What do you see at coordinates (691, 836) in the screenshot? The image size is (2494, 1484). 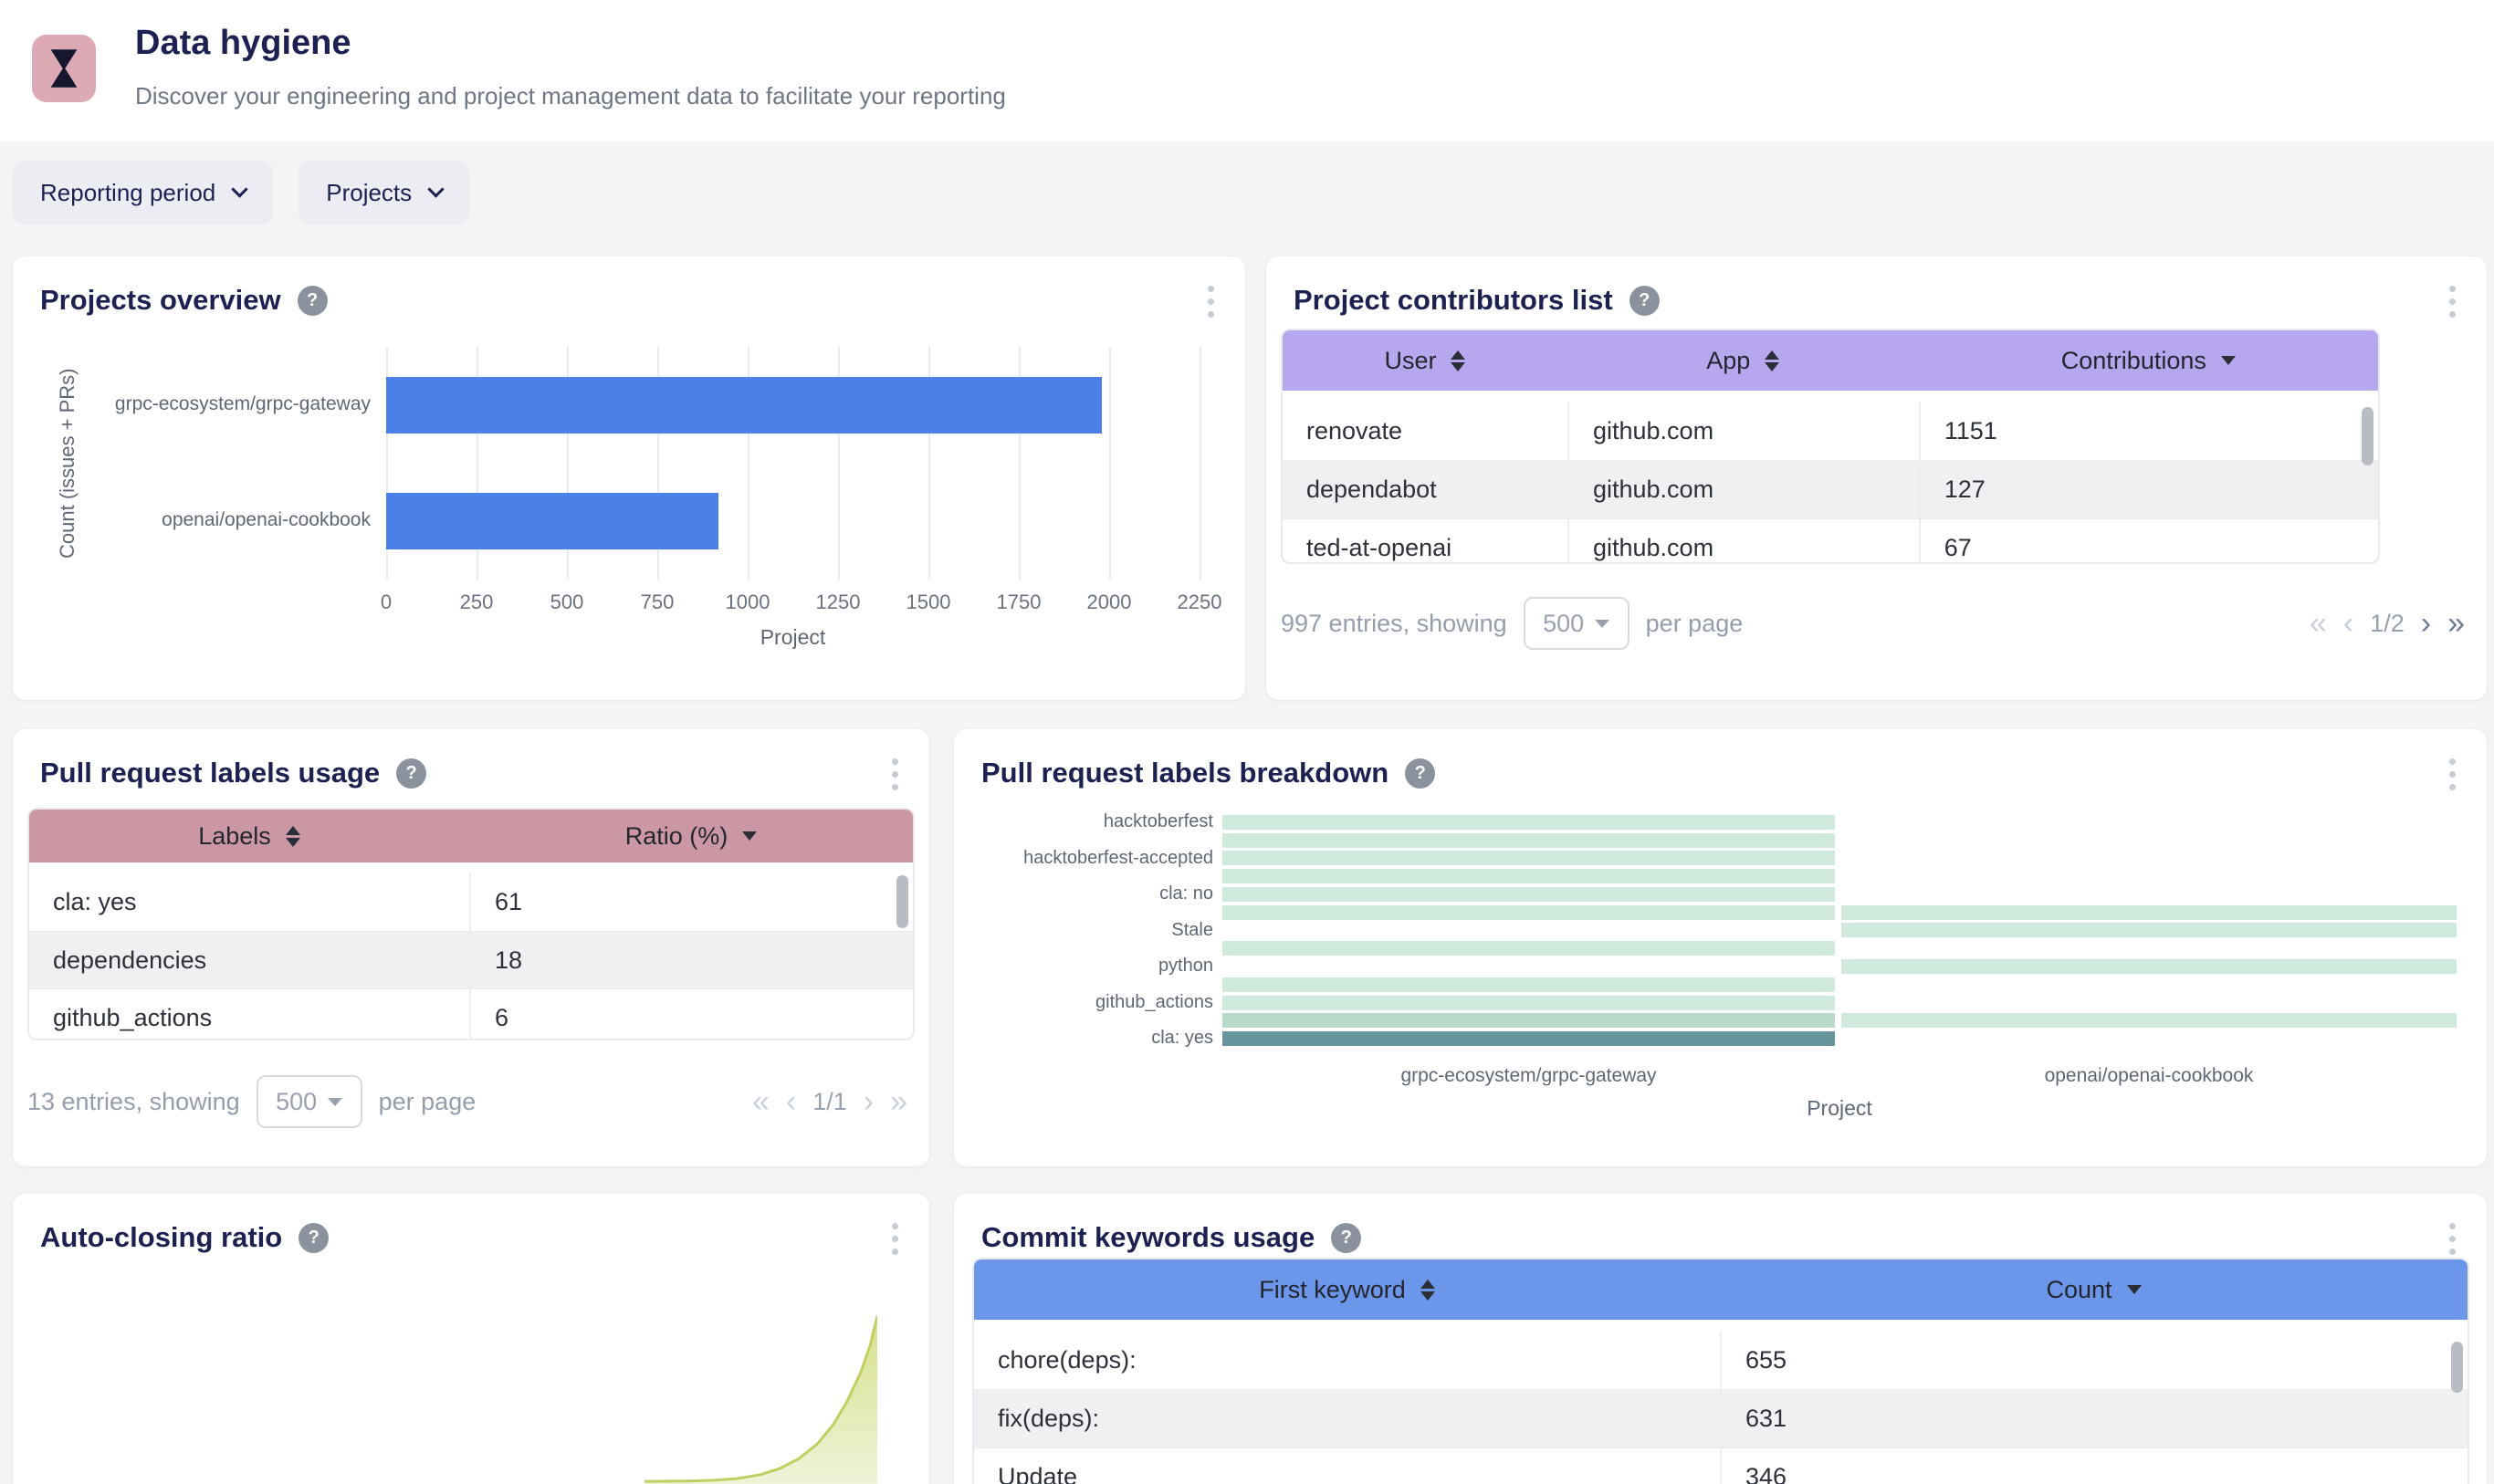 I see `column-header-ratio: Ratio (%)` at bounding box center [691, 836].